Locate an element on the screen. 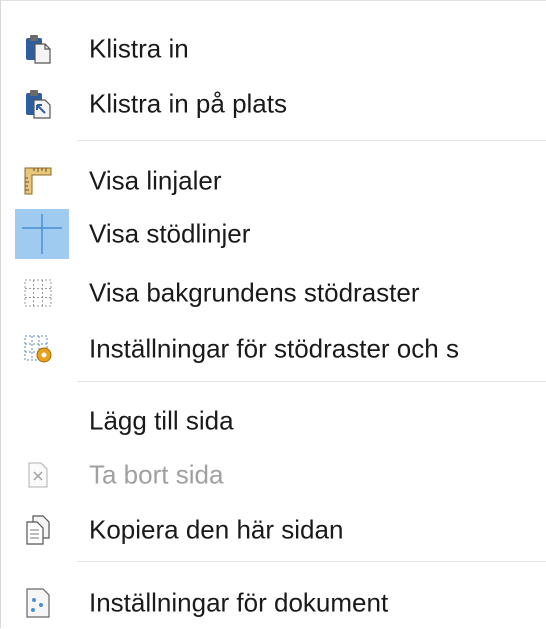 Image resolution: width=546 pixels, height=629 pixels. menu-item-label: Ta bort sida is located at coordinates (156, 474).